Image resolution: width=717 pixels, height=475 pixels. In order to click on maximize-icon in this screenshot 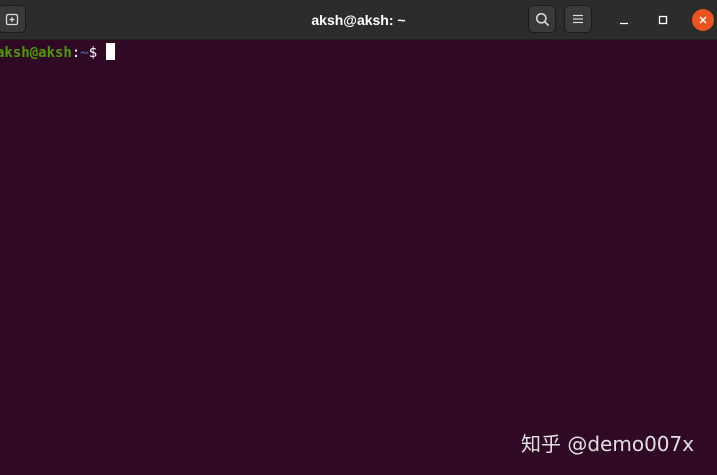, I will do `click(663, 20)`.